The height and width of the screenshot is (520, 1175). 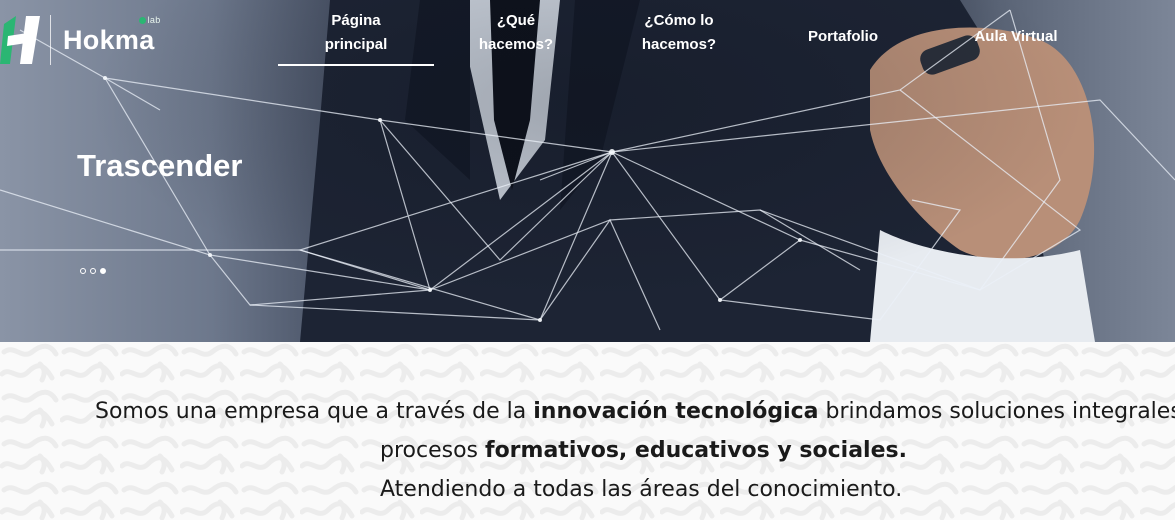 I want to click on nav-item-portafolio: Portafolio, so click(x=843, y=37).